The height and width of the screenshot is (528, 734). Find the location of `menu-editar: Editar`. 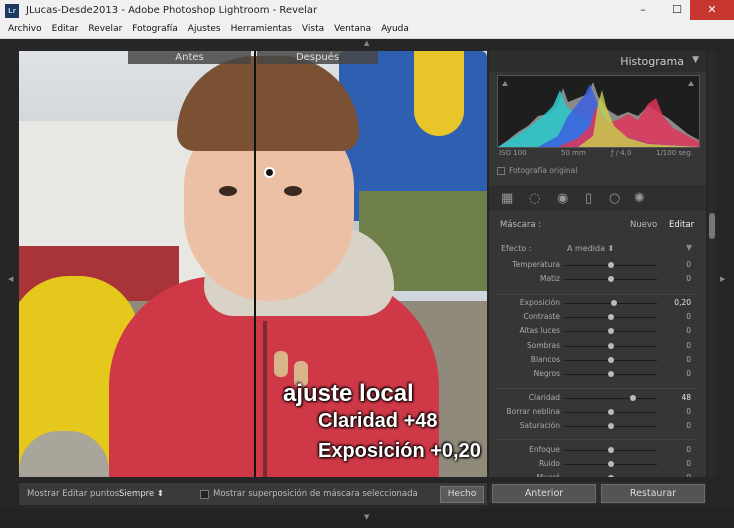

menu-editar: Editar is located at coordinates (65, 28).